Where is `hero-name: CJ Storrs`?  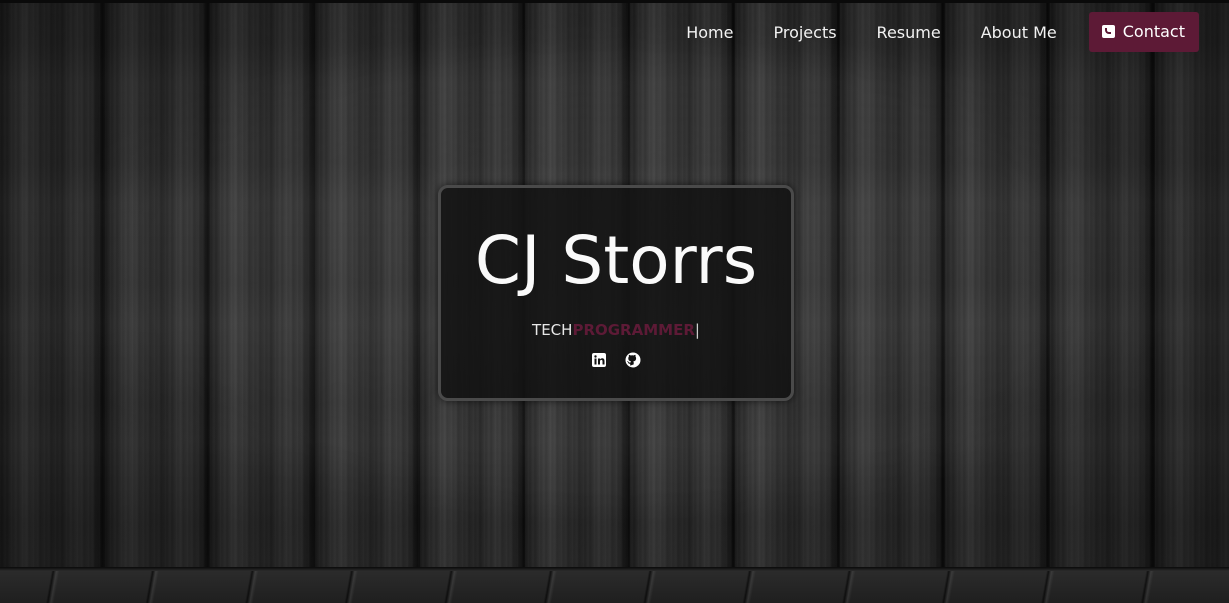
hero-name: CJ Storrs is located at coordinates (616, 260).